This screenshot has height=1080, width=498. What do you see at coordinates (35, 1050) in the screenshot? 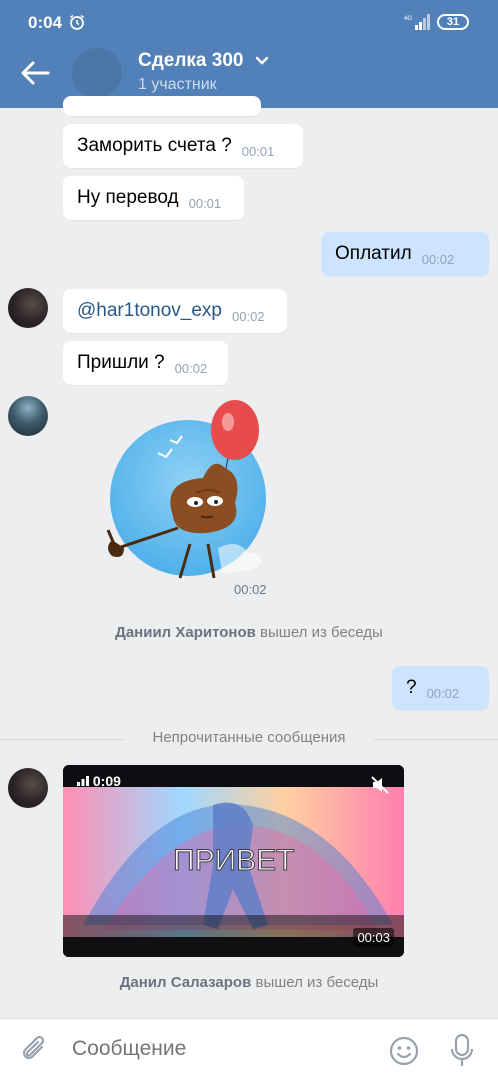
I see `paperclip-icon` at bounding box center [35, 1050].